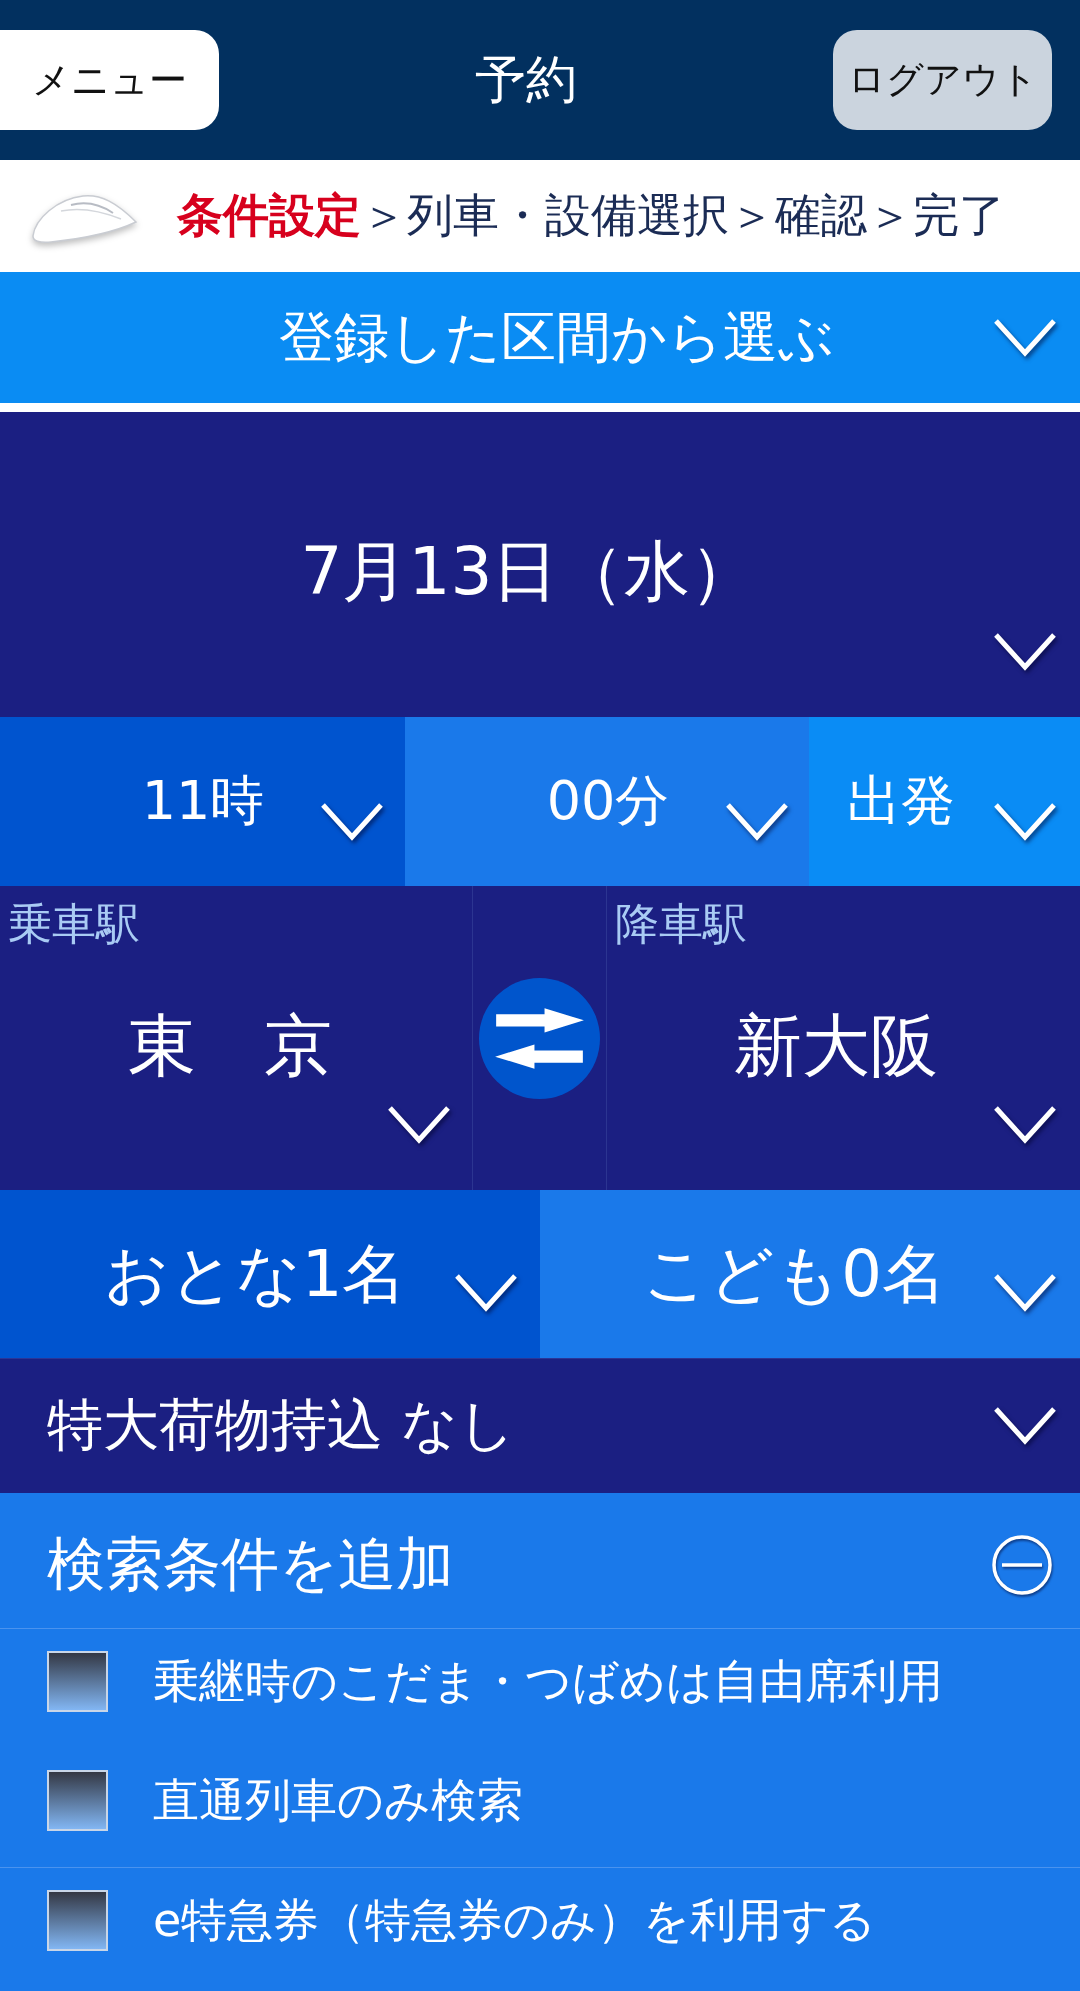 This screenshot has height=1991, width=1080. Describe the element at coordinates (270, 1274) in the screenshot. I see `adult-count-dropdown: おとな1名` at that location.